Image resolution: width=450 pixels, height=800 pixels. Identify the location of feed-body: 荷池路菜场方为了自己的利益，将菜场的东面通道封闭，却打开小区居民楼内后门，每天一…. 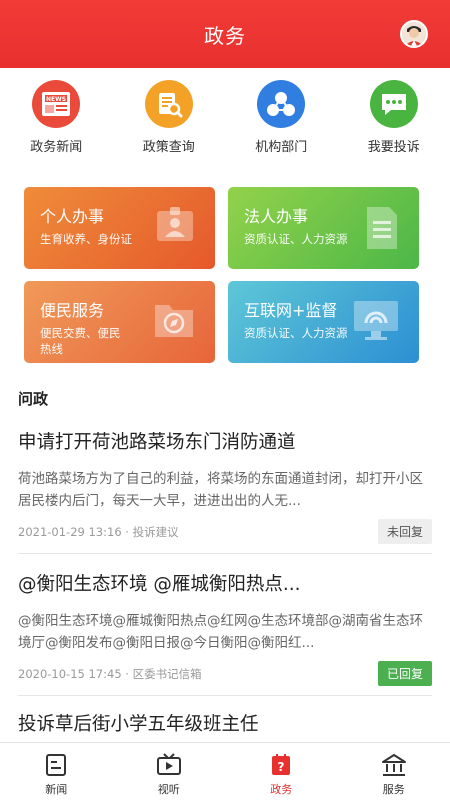
(220, 490).